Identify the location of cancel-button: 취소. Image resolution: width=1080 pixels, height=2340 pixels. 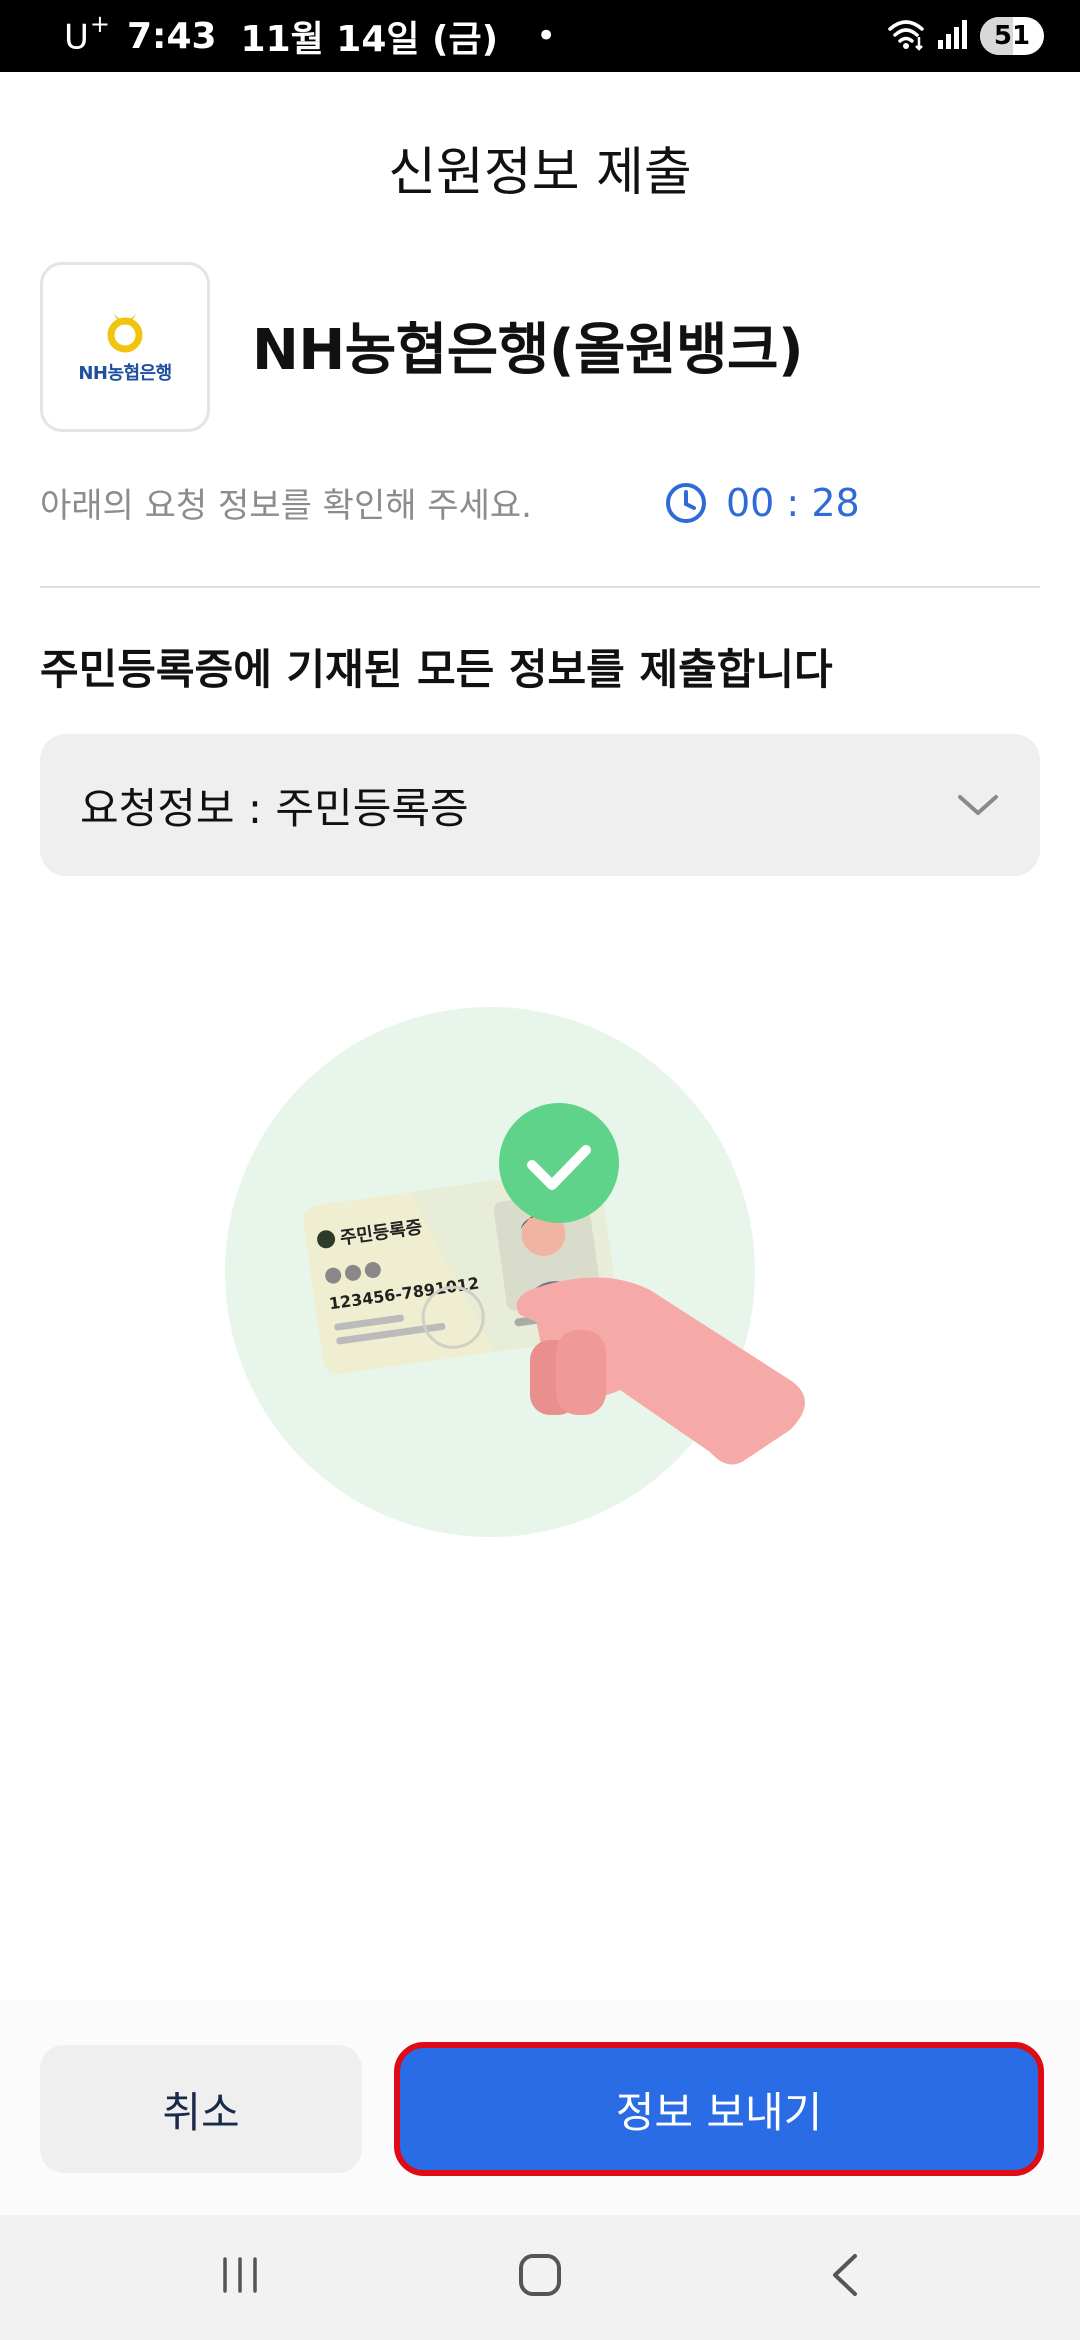
(201, 2109).